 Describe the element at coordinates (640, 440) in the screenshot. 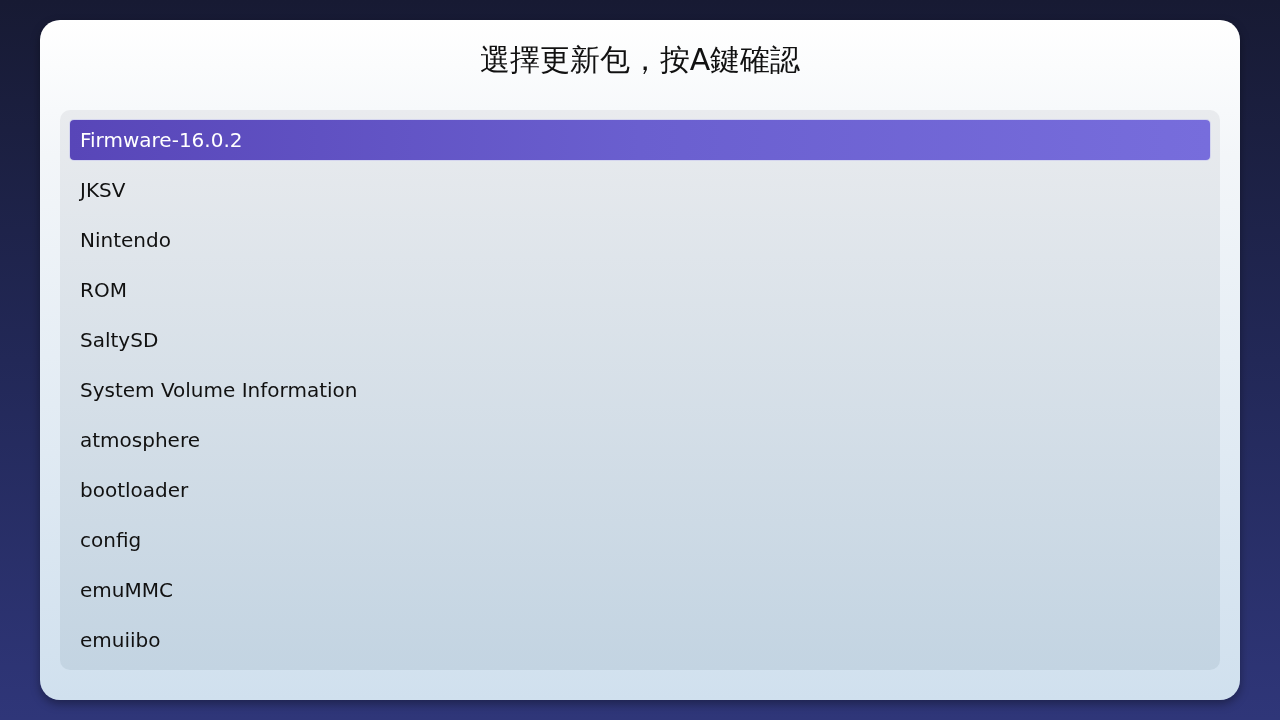

I see `list-item: atmosphere` at that location.